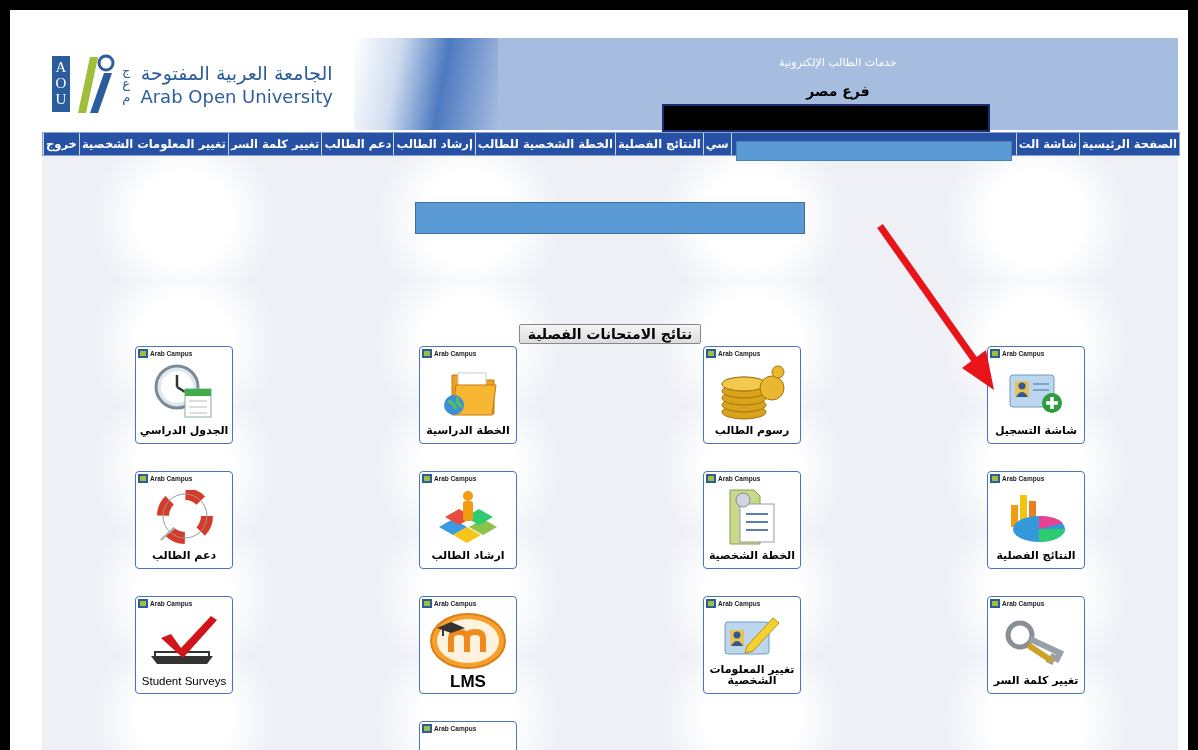 The height and width of the screenshot is (750, 1198). Describe the element at coordinates (96, 84) in the screenshot. I see `logo-mark-icon` at that location.